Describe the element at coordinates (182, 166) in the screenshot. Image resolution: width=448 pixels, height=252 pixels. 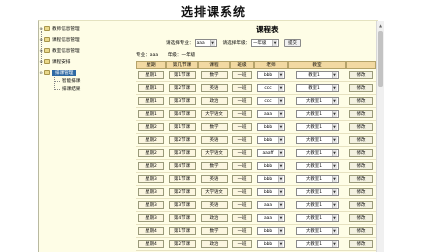
I see `period-cell: 第4节课` at that location.